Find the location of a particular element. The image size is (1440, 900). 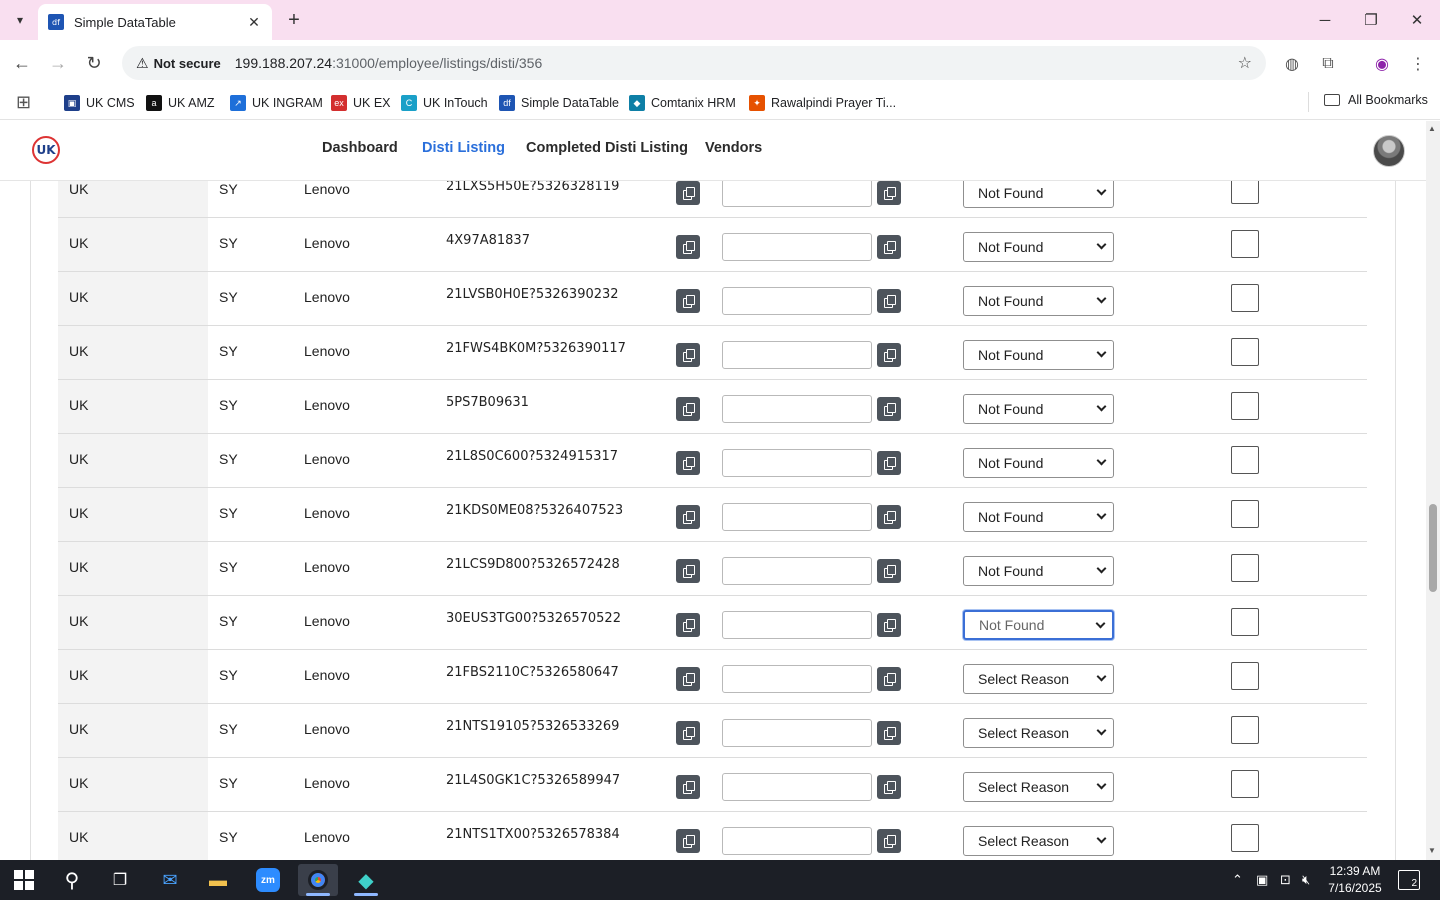

tab-close-icon: ✕ is located at coordinates (254, 22).